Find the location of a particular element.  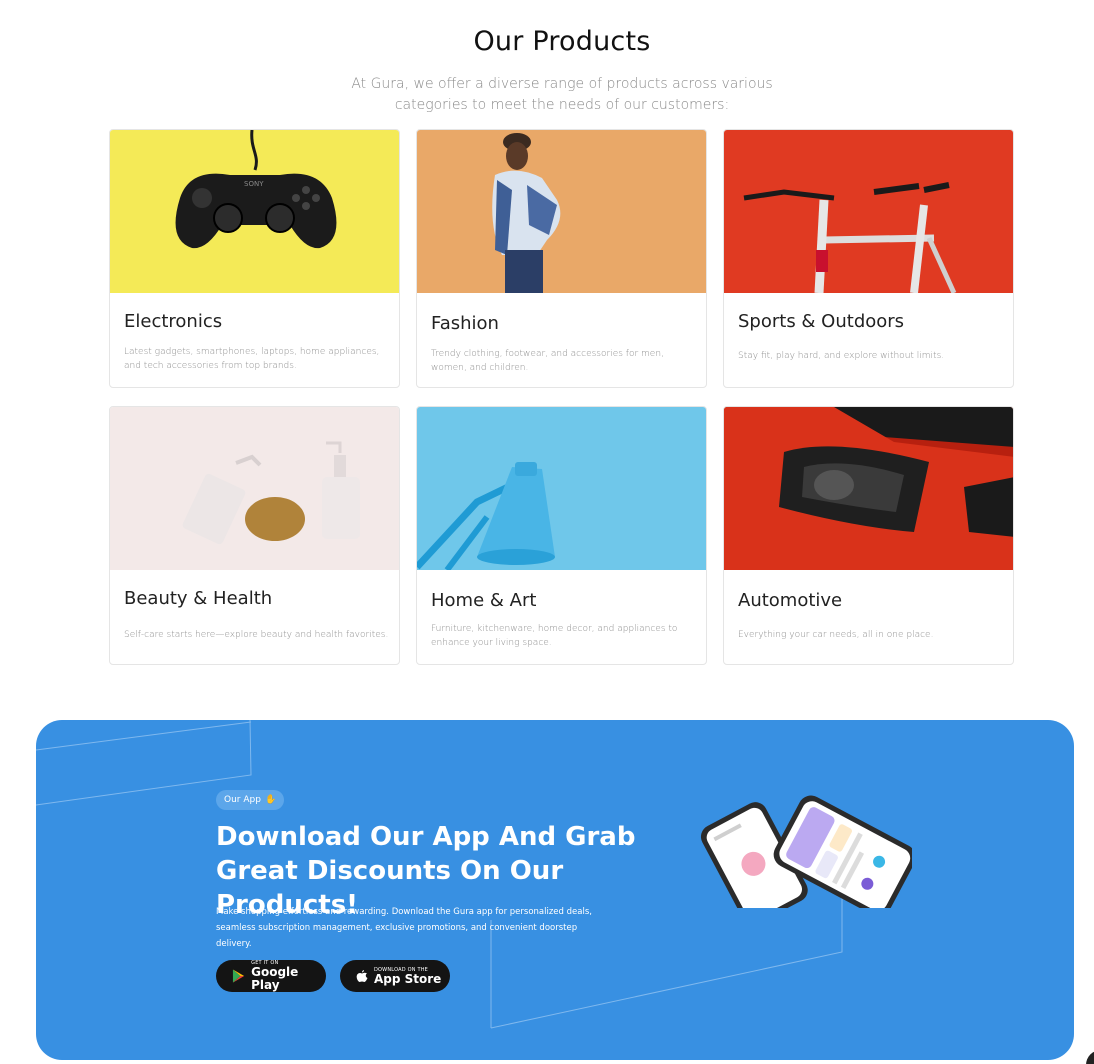

google-play-icon is located at coordinates (238, 976).